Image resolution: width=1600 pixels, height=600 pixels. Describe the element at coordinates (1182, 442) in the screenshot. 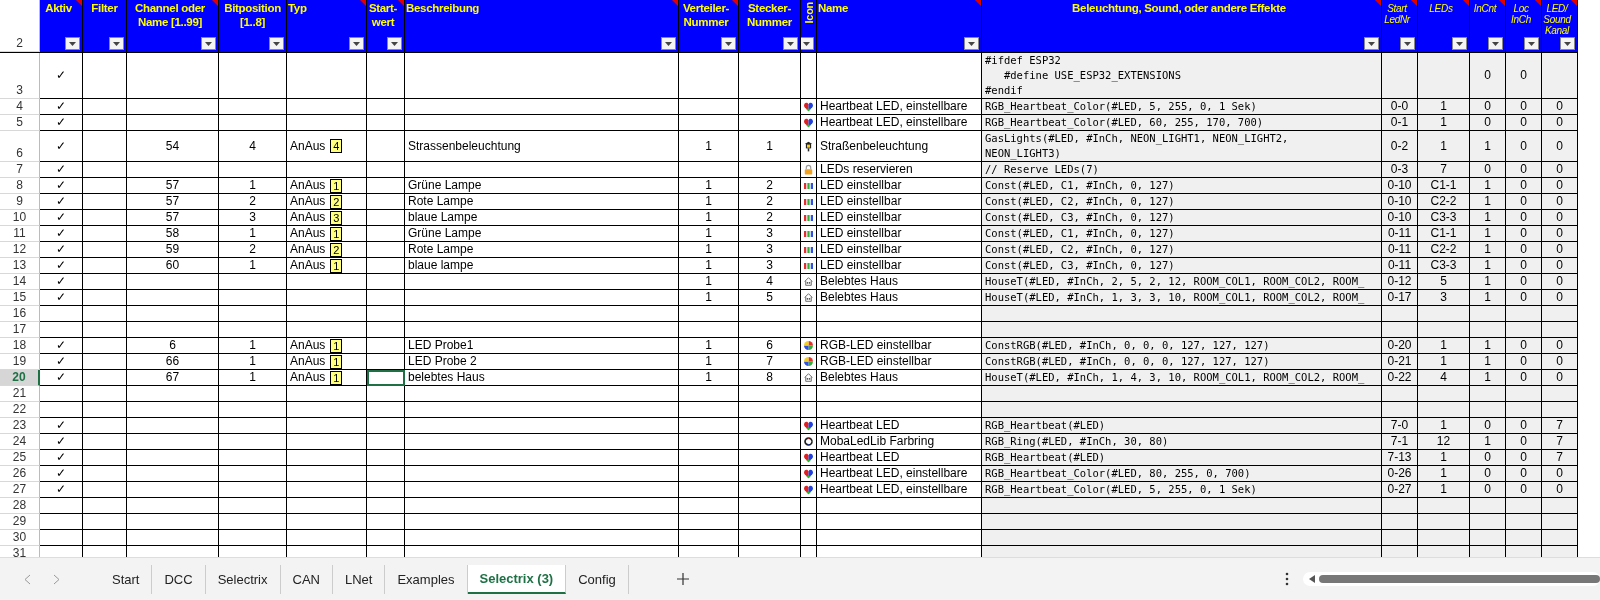

I see `table-cell: RGB_Ring(#LED, #InCh, 30, 80)` at that location.